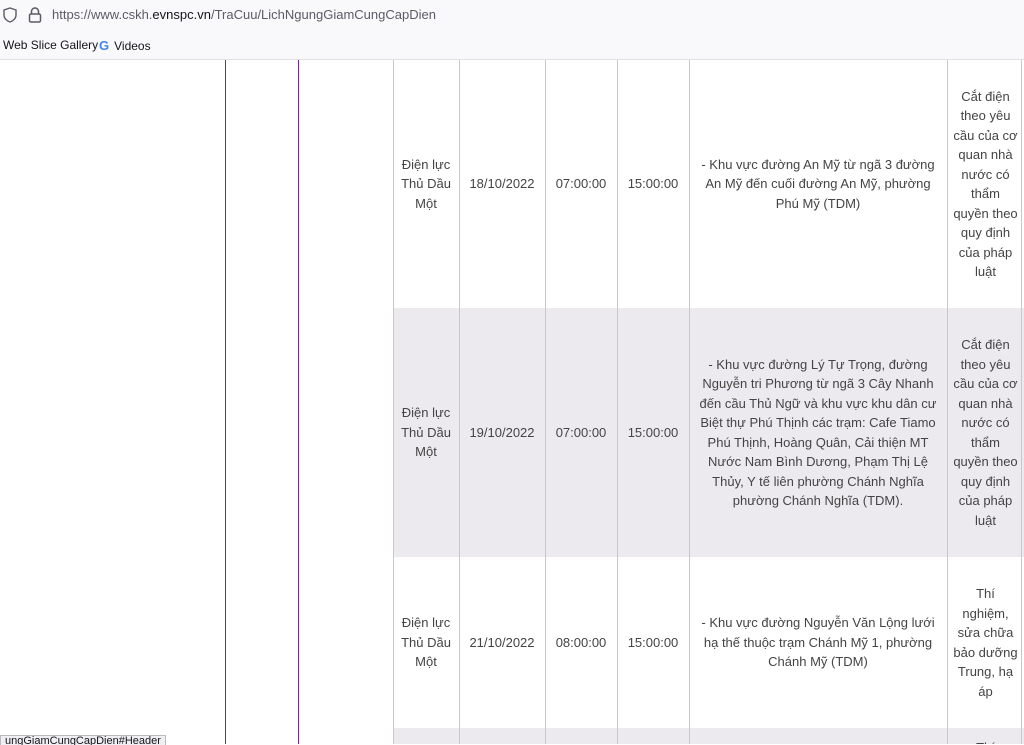  Describe the element at coordinates (512, 45) in the screenshot. I see `bookmarks-toolbar: Web Slice Gallery G Videos` at that location.